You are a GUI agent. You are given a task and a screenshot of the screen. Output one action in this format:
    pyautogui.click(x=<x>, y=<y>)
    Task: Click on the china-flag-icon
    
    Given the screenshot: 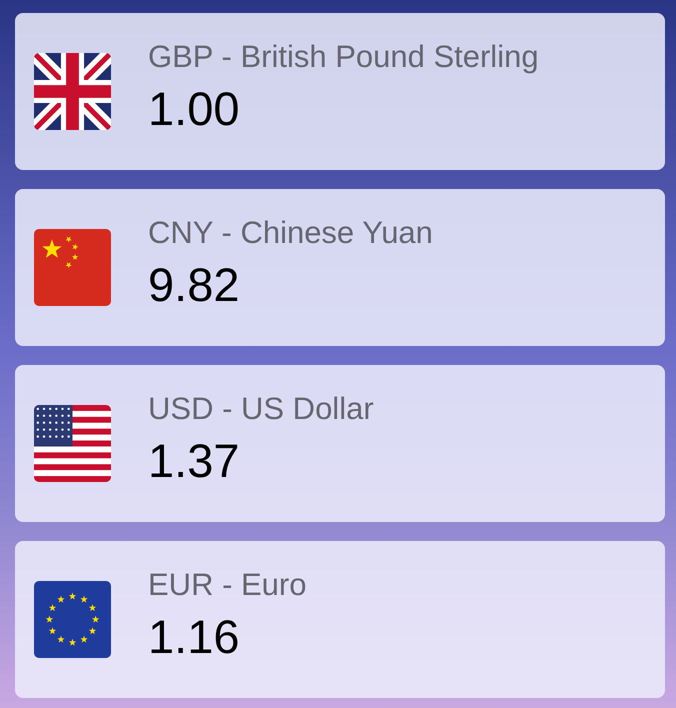 What is the action you would take?
    pyautogui.click(x=72, y=267)
    